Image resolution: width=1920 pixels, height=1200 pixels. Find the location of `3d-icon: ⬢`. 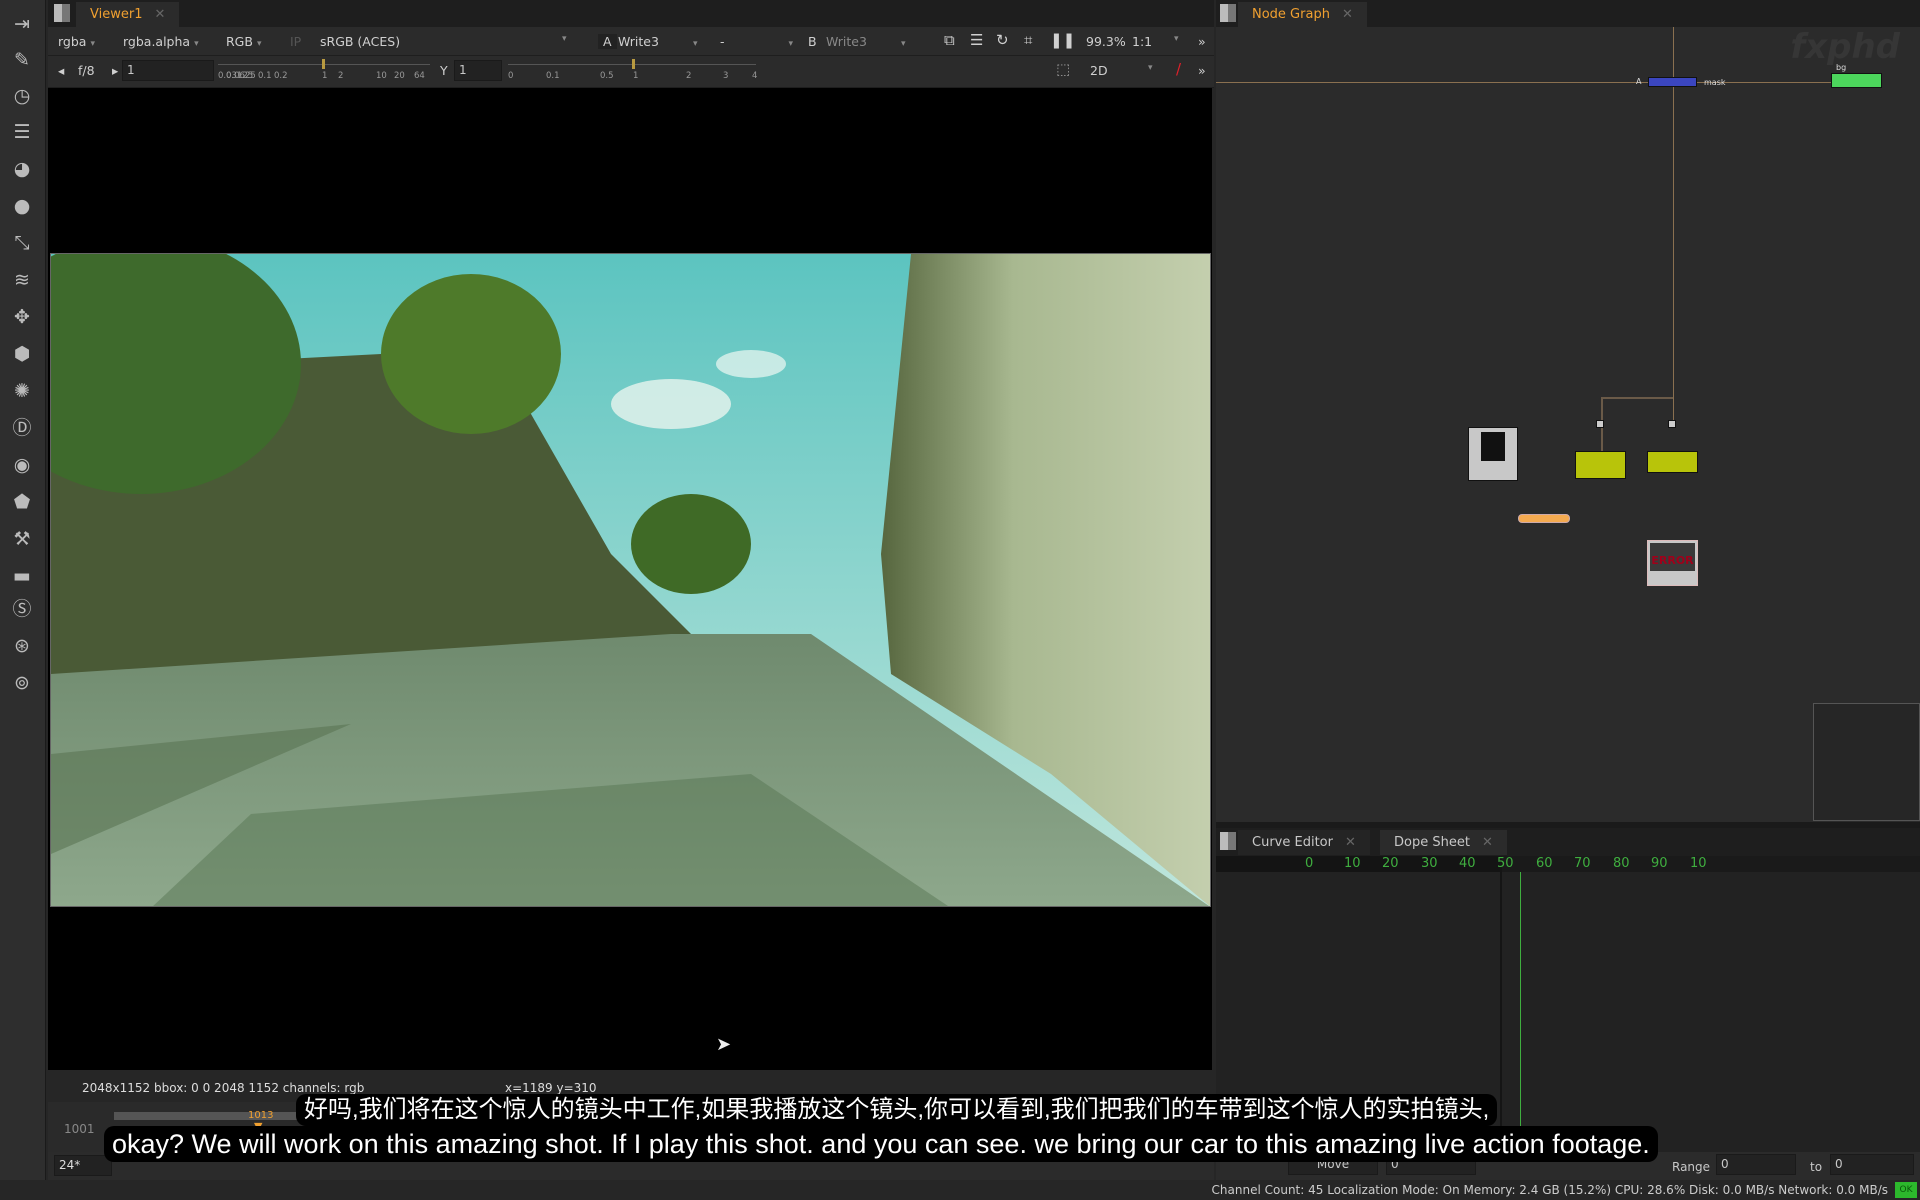

3d-icon: ⬢ is located at coordinates (22, 354).